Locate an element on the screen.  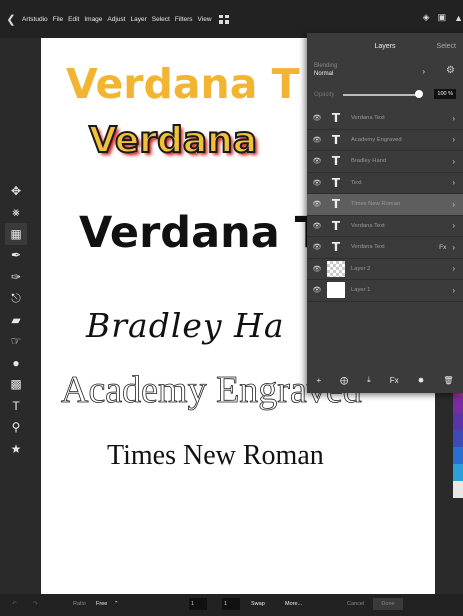
redo-icon: ↷ is located at coordinates (35, 604).